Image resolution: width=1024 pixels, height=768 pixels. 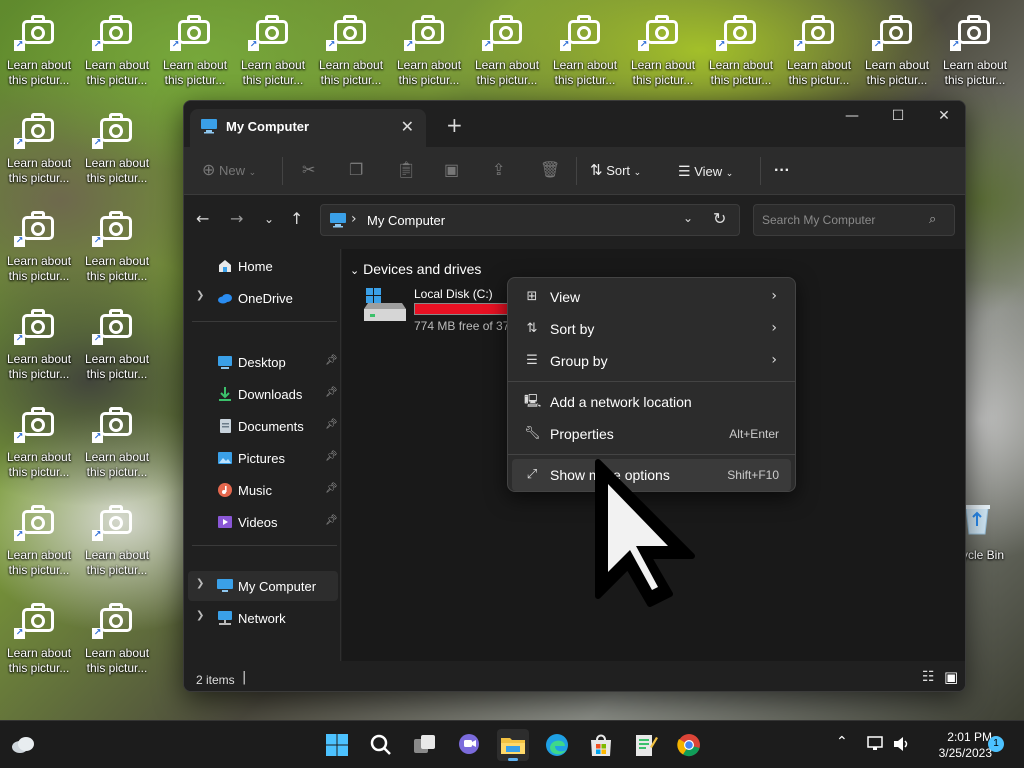 I want to click on volume-icon, so click(x=902, y=744).